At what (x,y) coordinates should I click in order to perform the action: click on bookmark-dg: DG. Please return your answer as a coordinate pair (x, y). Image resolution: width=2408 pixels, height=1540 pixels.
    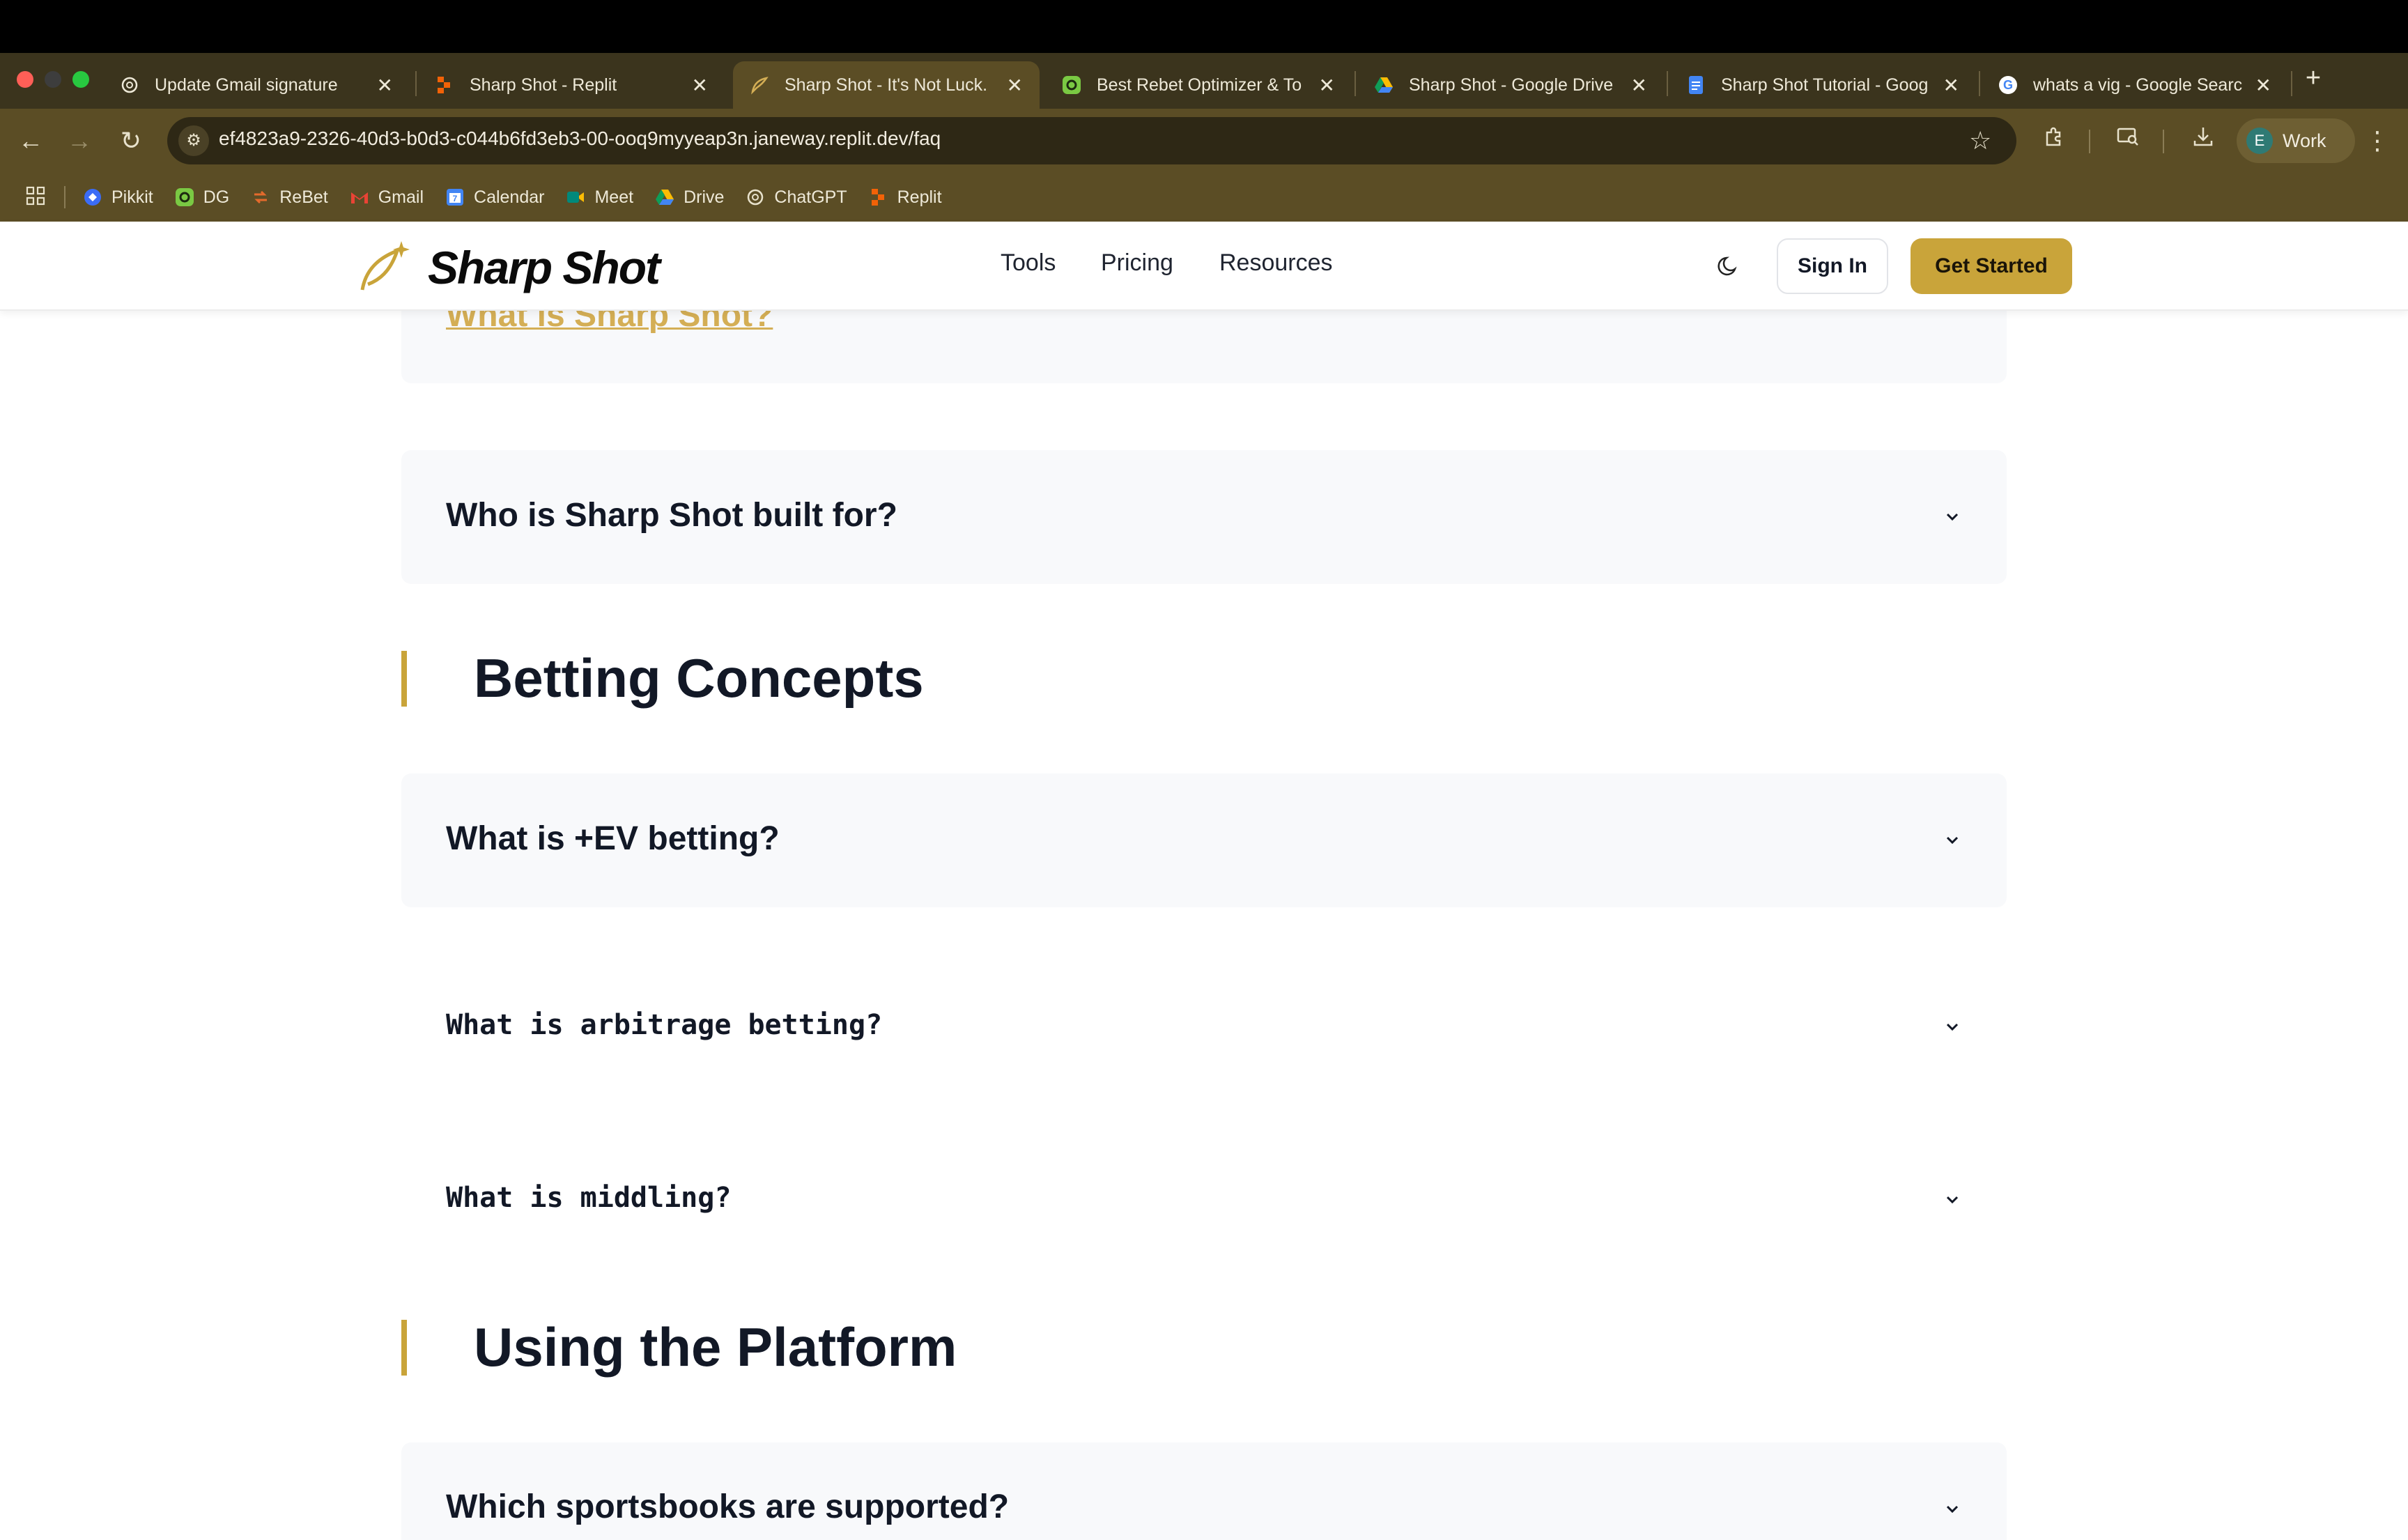
    Looking at the image, I should click on (202, 197).